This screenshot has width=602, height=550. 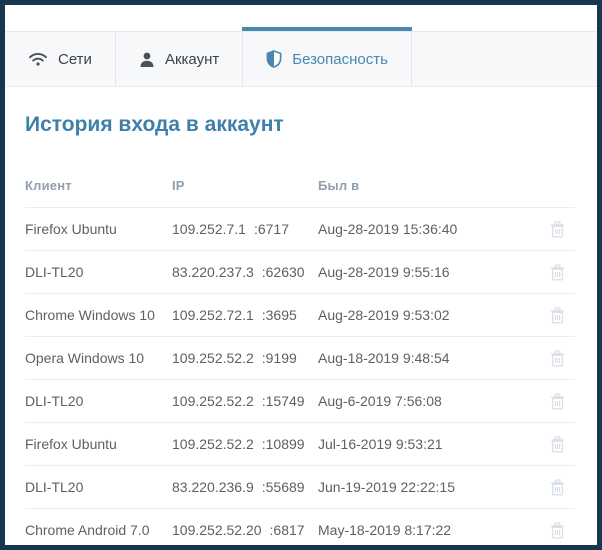 What do you see at coordinates (283, 487) in the screenshot?
I see `ip-port: :55689` at bounding box center [283, 487].